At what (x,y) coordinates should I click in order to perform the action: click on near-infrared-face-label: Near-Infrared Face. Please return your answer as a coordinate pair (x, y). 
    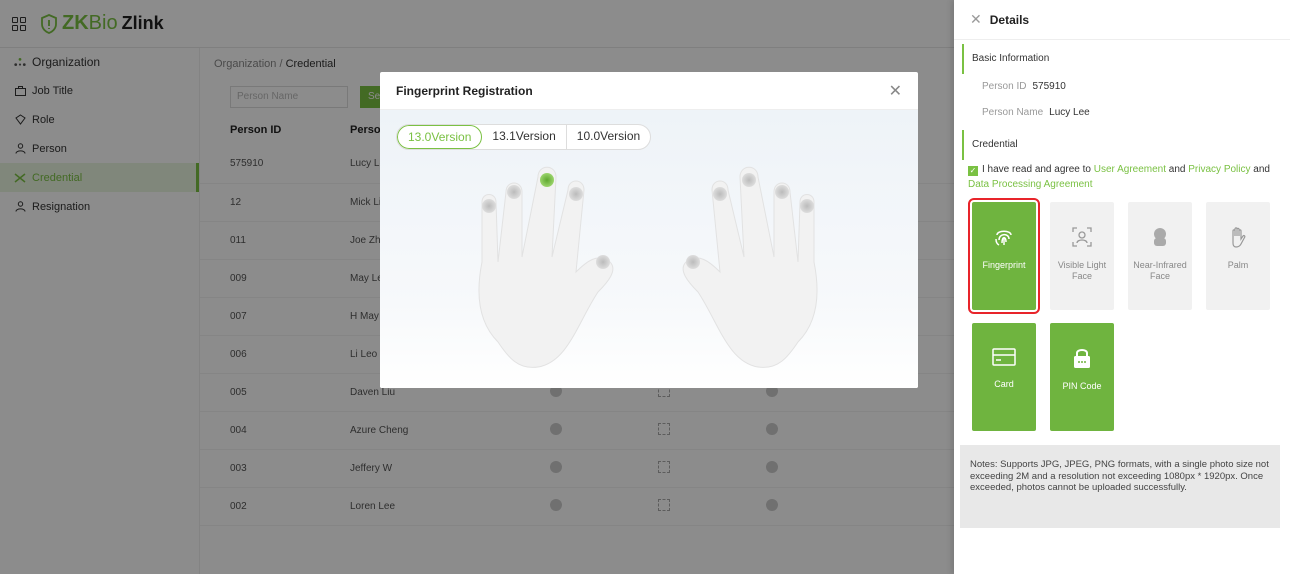
    Looking at the image, I should click on (1160, 270).